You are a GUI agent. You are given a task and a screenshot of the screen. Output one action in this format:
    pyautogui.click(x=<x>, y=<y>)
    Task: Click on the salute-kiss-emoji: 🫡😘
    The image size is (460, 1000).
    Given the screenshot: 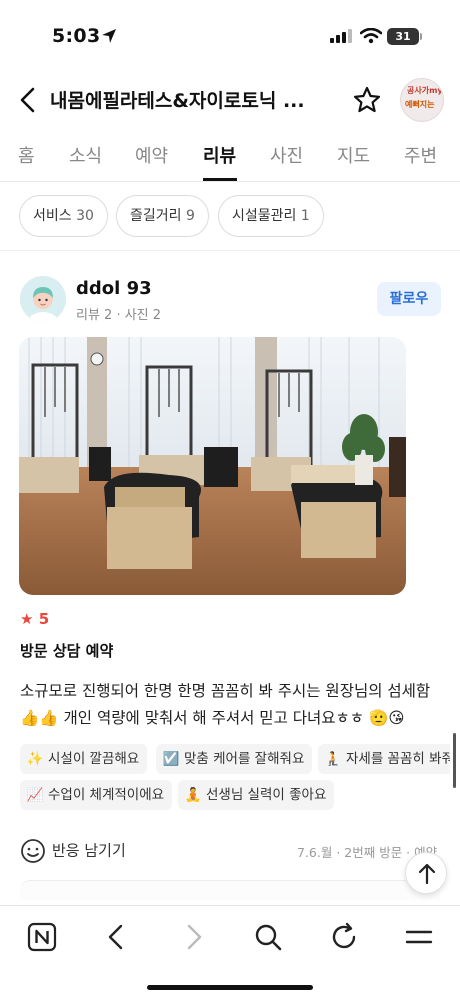 What is the action you would take?
    pyautogui.click(x=387, y=718)
    